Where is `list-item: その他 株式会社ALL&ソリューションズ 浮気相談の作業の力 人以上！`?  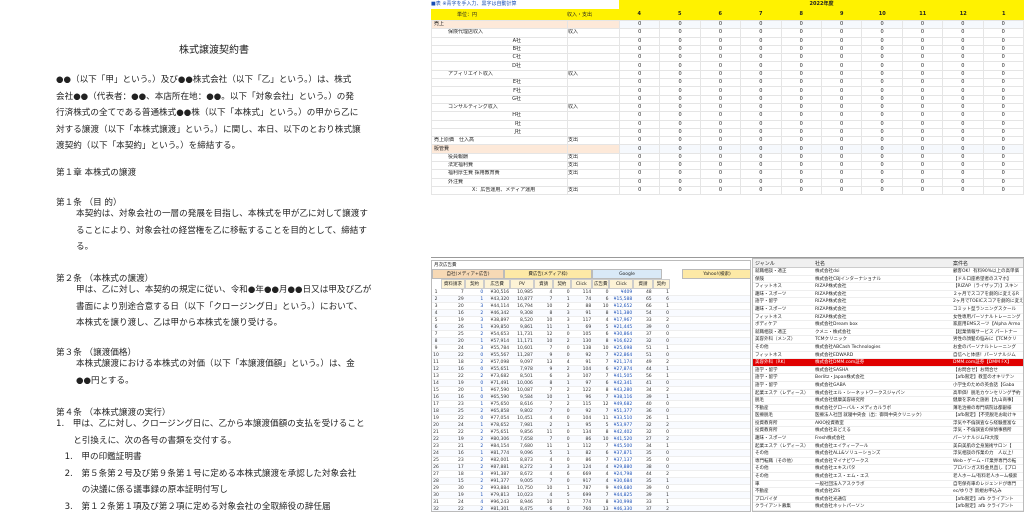
list-item: その他 株式会社ALL&ソリューションズ 浮気相談の作業の力 人以上！ is located at coordinates (888, 454).